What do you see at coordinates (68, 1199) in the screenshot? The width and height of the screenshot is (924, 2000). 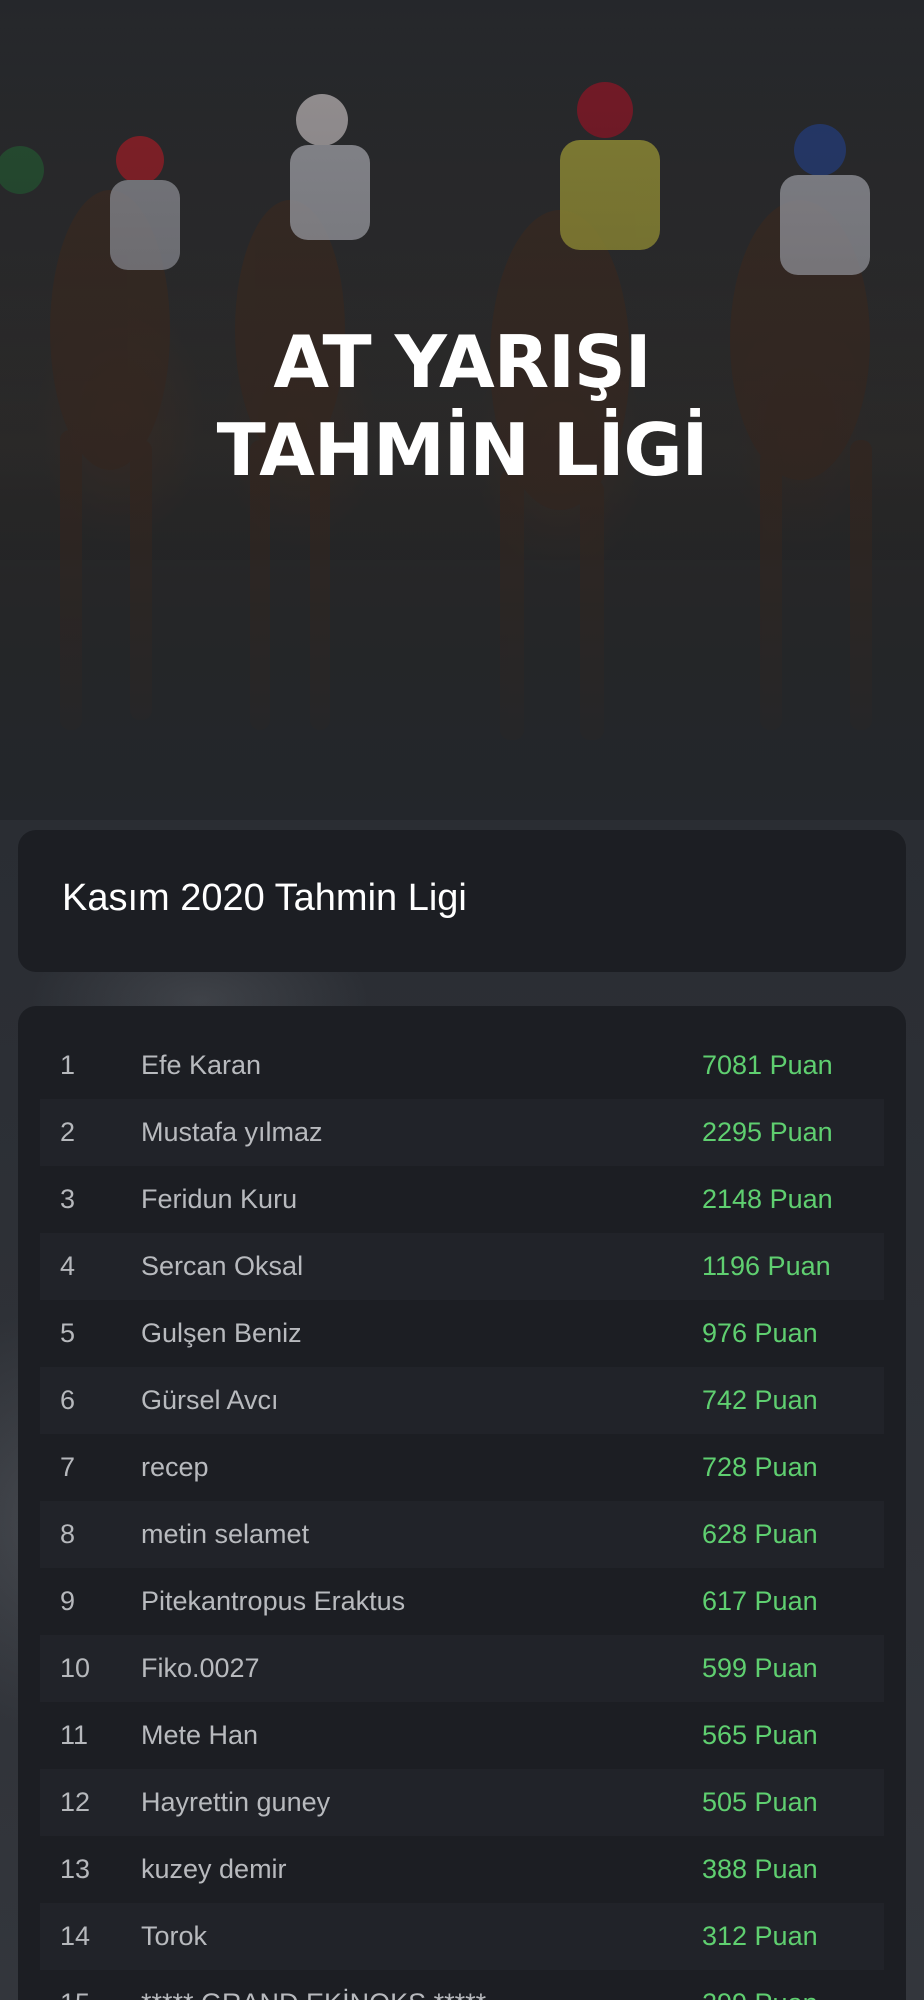 I see `rank-number: 3` at bounding box center [68, 1199].